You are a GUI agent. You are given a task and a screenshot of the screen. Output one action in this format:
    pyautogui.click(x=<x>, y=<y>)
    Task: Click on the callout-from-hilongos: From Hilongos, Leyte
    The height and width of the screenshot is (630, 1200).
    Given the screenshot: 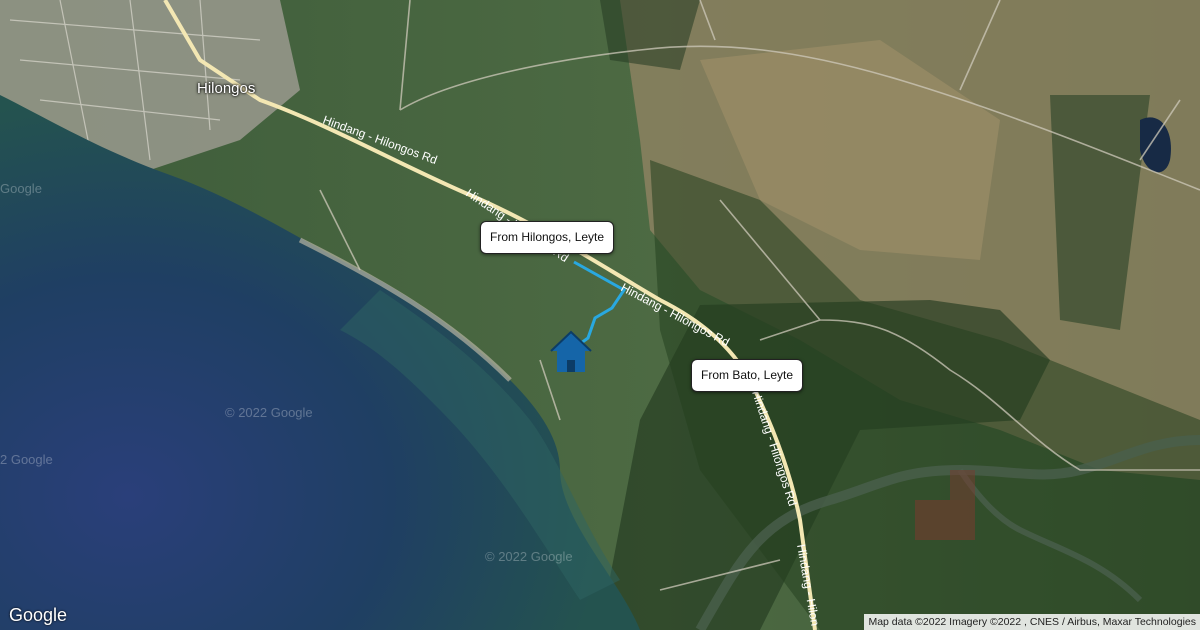 What is the action you would take?
    pyautogui.click(x=547, y=237)
    